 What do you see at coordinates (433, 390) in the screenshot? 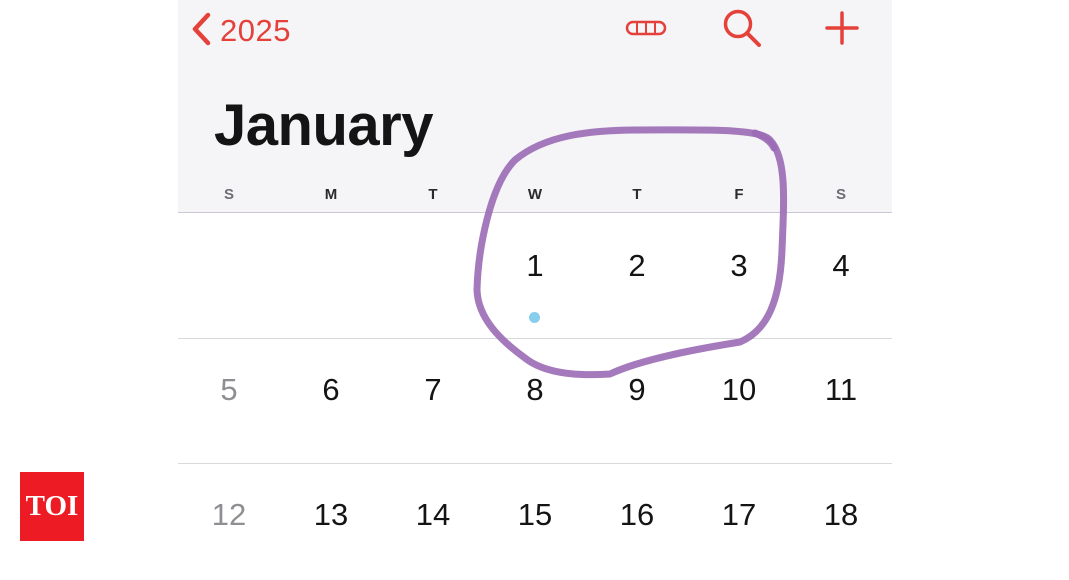
I see `day-cell: 7` at bounding box center [433, 390].